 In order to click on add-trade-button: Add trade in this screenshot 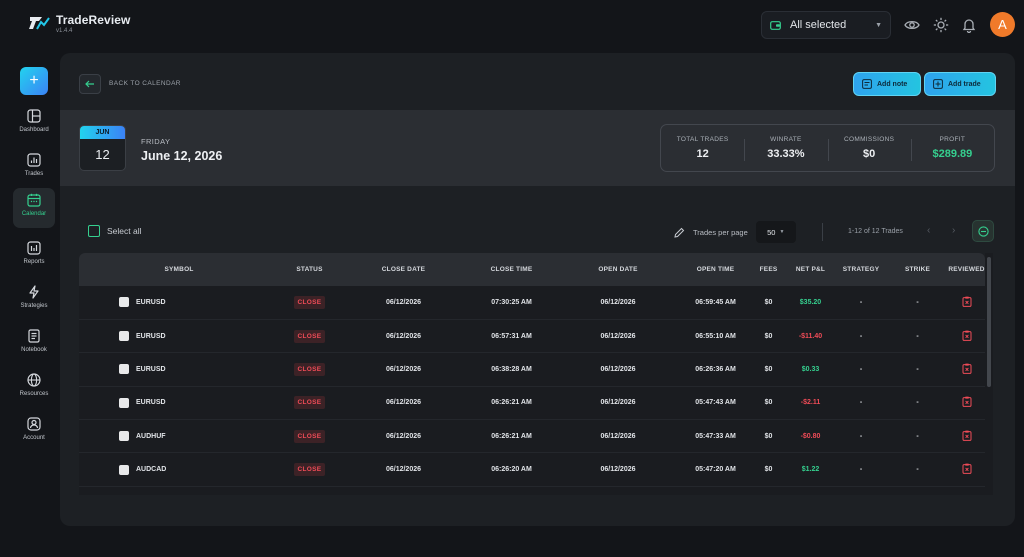, I will do `click(960, 84)`.